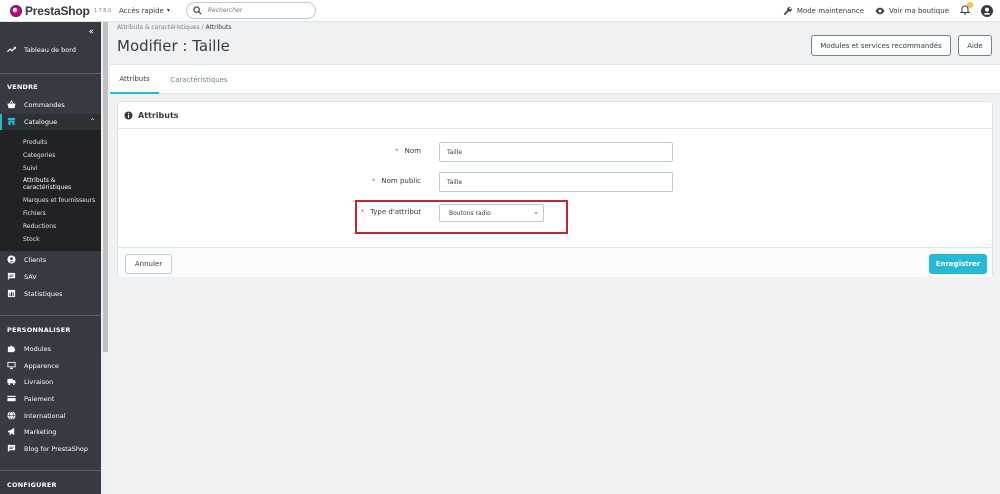 This screenshot has width=1000, height=494. I want to click on submenu-item-brands: Marques et fournisseurs, so click(59, 200).